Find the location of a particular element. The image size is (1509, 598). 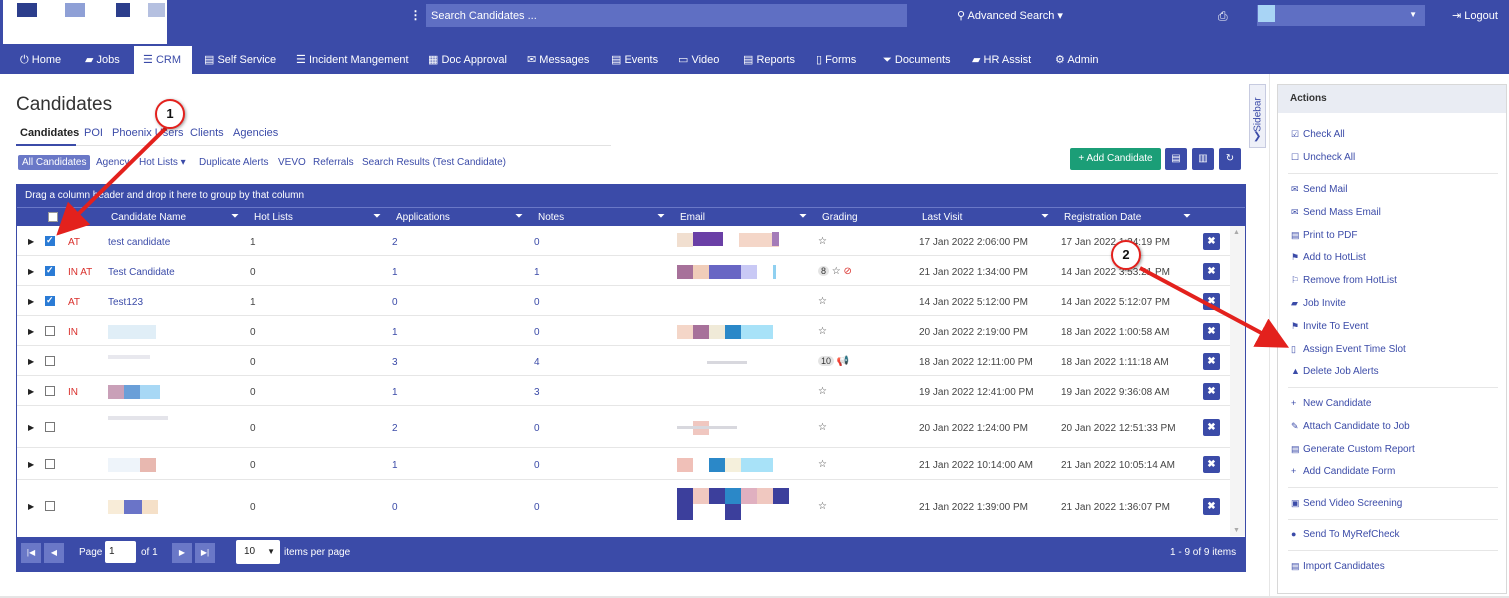

tab-poi: POI is located at coordinates (93, 133).